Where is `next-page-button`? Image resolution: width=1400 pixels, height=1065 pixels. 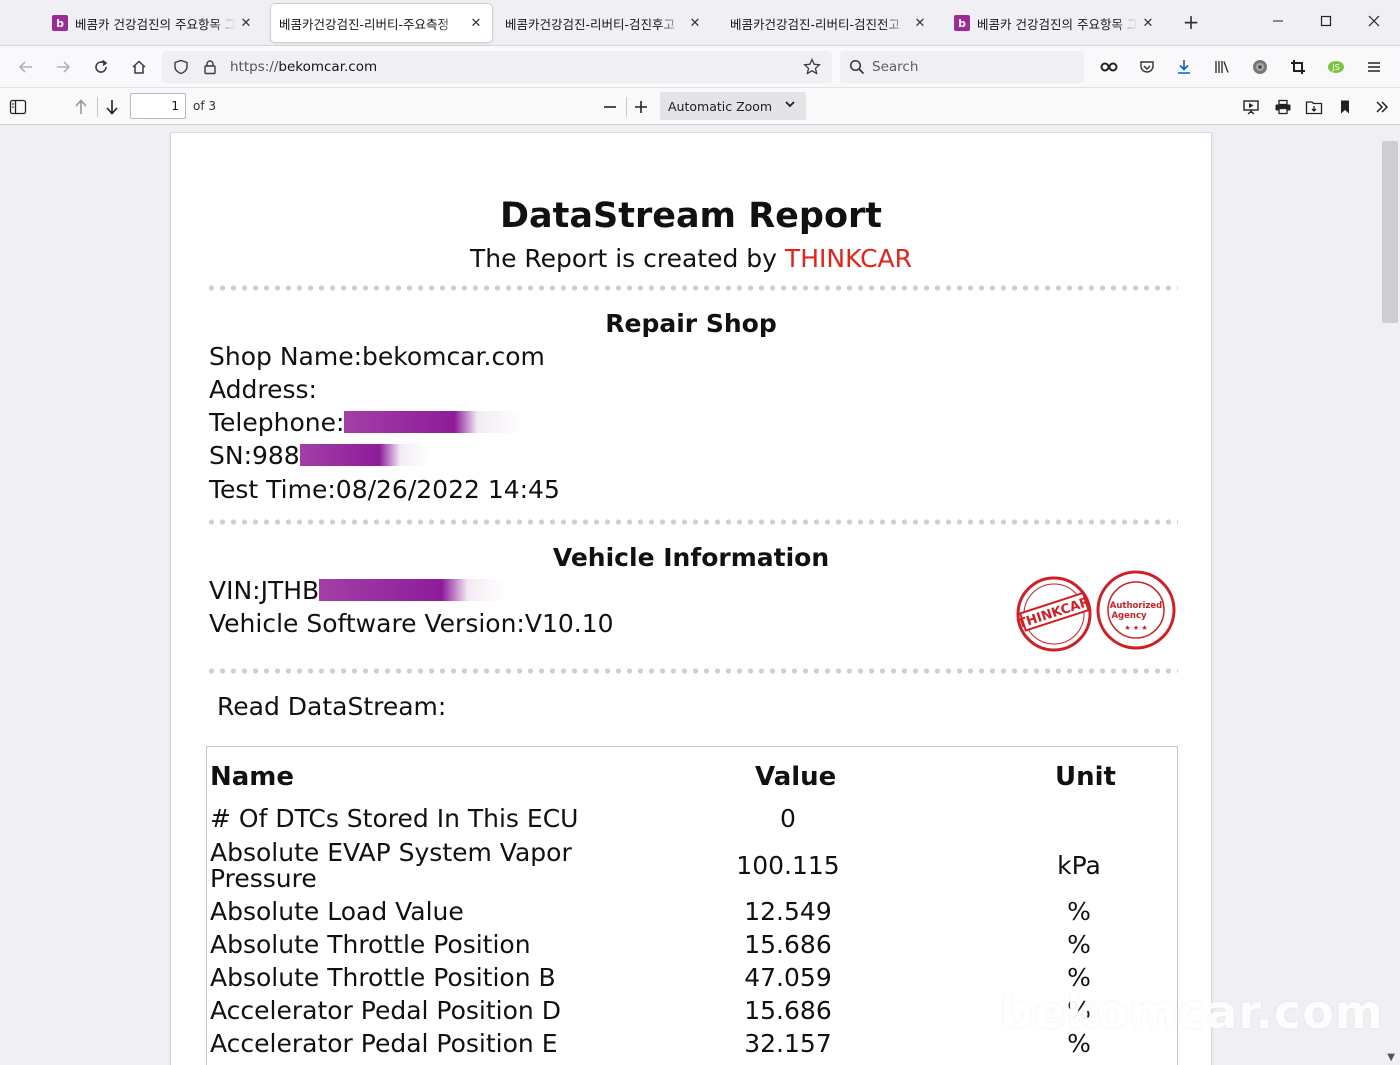
next-page-button is located at coordinates (112, 107).